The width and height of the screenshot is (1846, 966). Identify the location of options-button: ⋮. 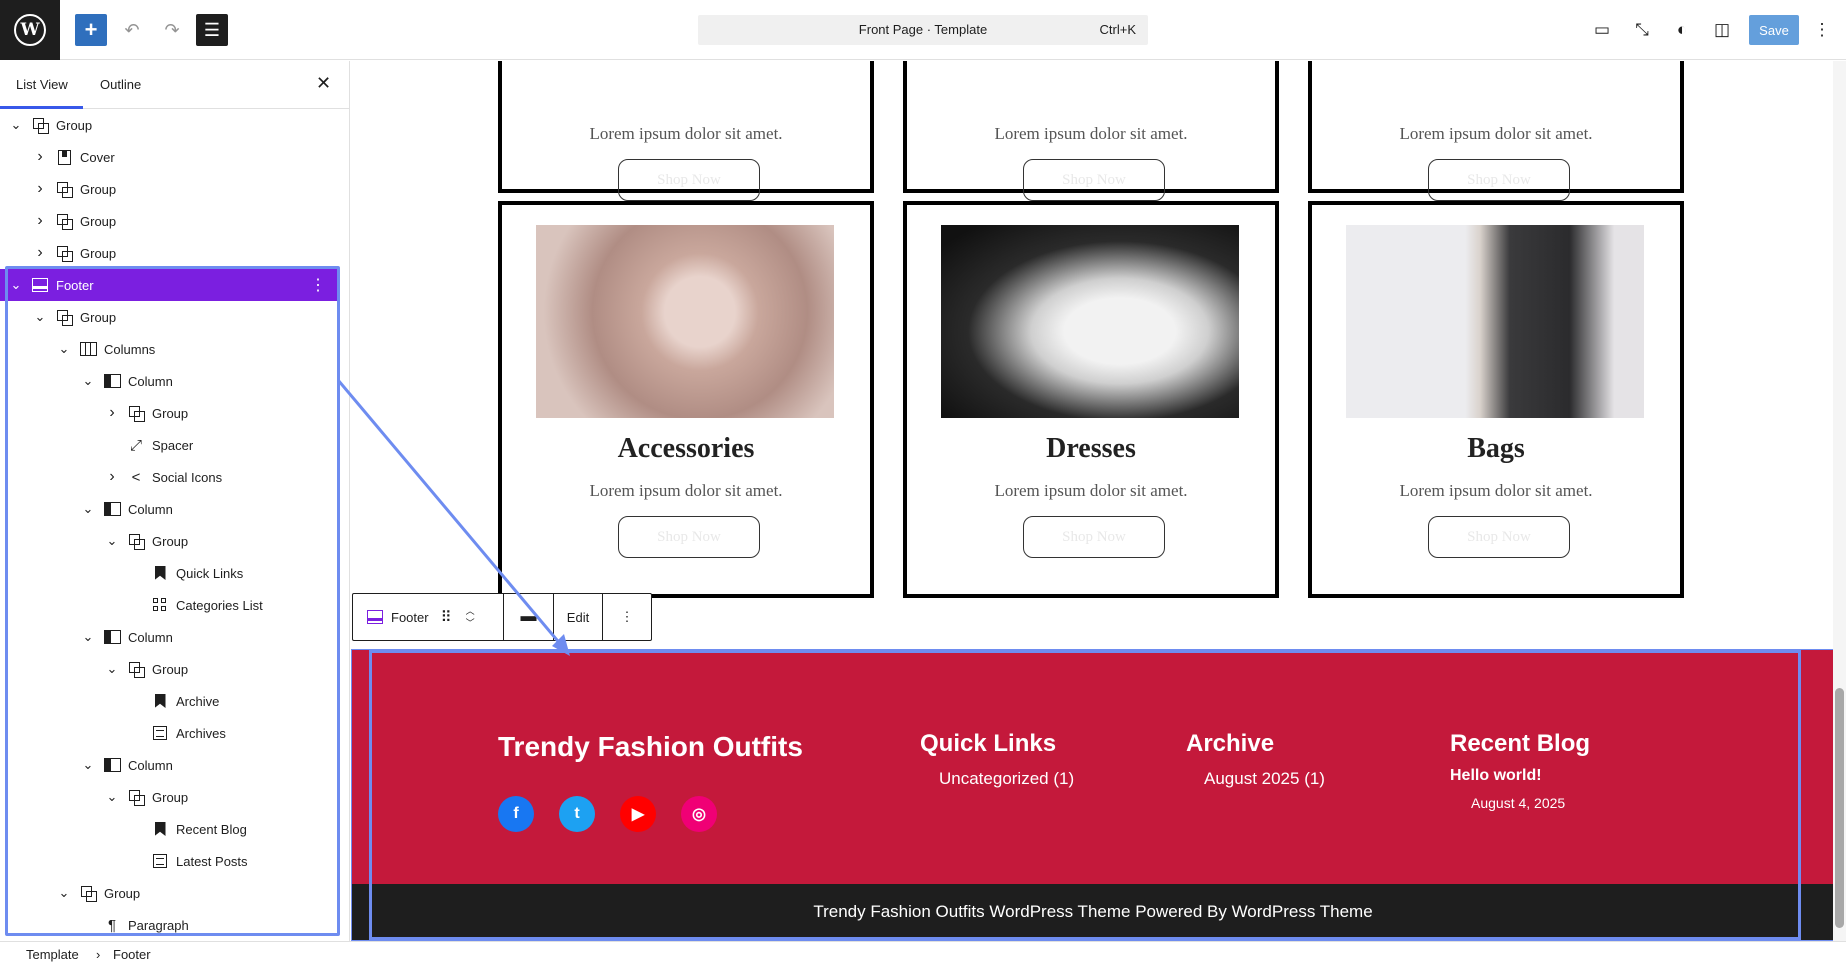
(1822, 30).